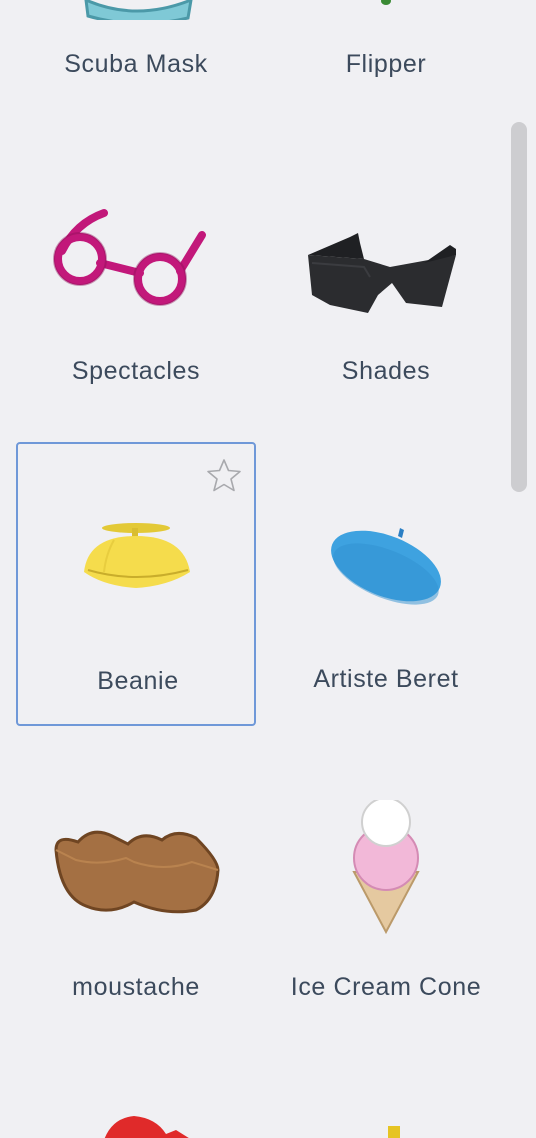 The width and height of the screenshot is (536, 1138). What do you see at coordinates (136, 64) in the screenshot?
I see `shape-label: Scuba Mask` at bounding box center [136, 64].